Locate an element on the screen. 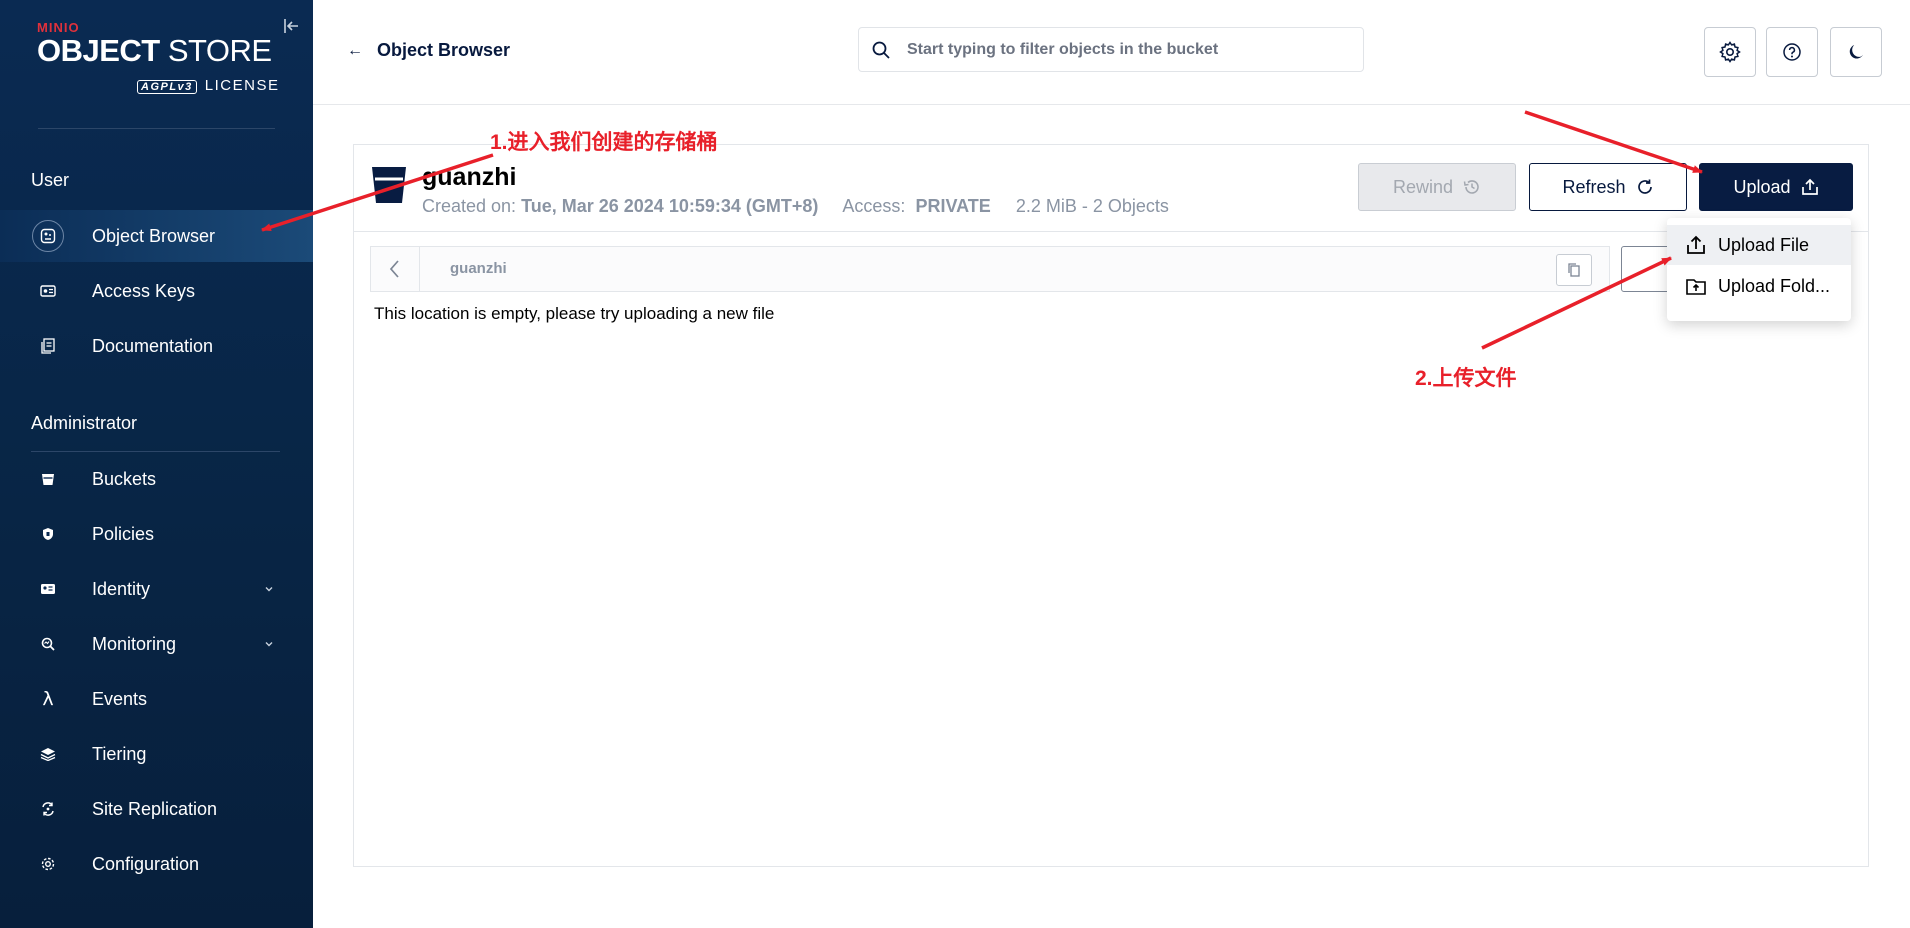 The height and width of the screenshot is (928, 1910). breadcrumb: guanzhi is located at coordinates (990, 269).